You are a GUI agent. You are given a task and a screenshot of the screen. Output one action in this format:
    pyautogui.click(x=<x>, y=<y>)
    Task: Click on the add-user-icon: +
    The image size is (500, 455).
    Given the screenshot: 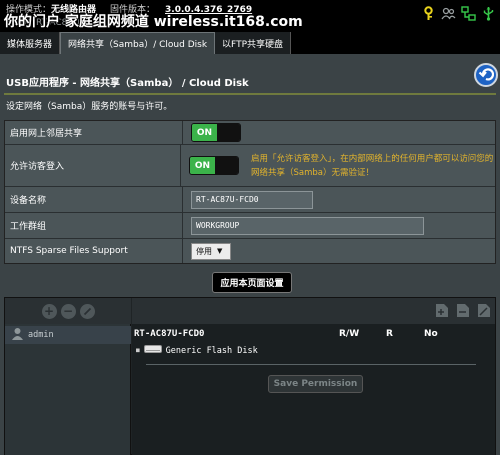 What is the action you would take?
    pyautogui.click(x=49, y=311)
    